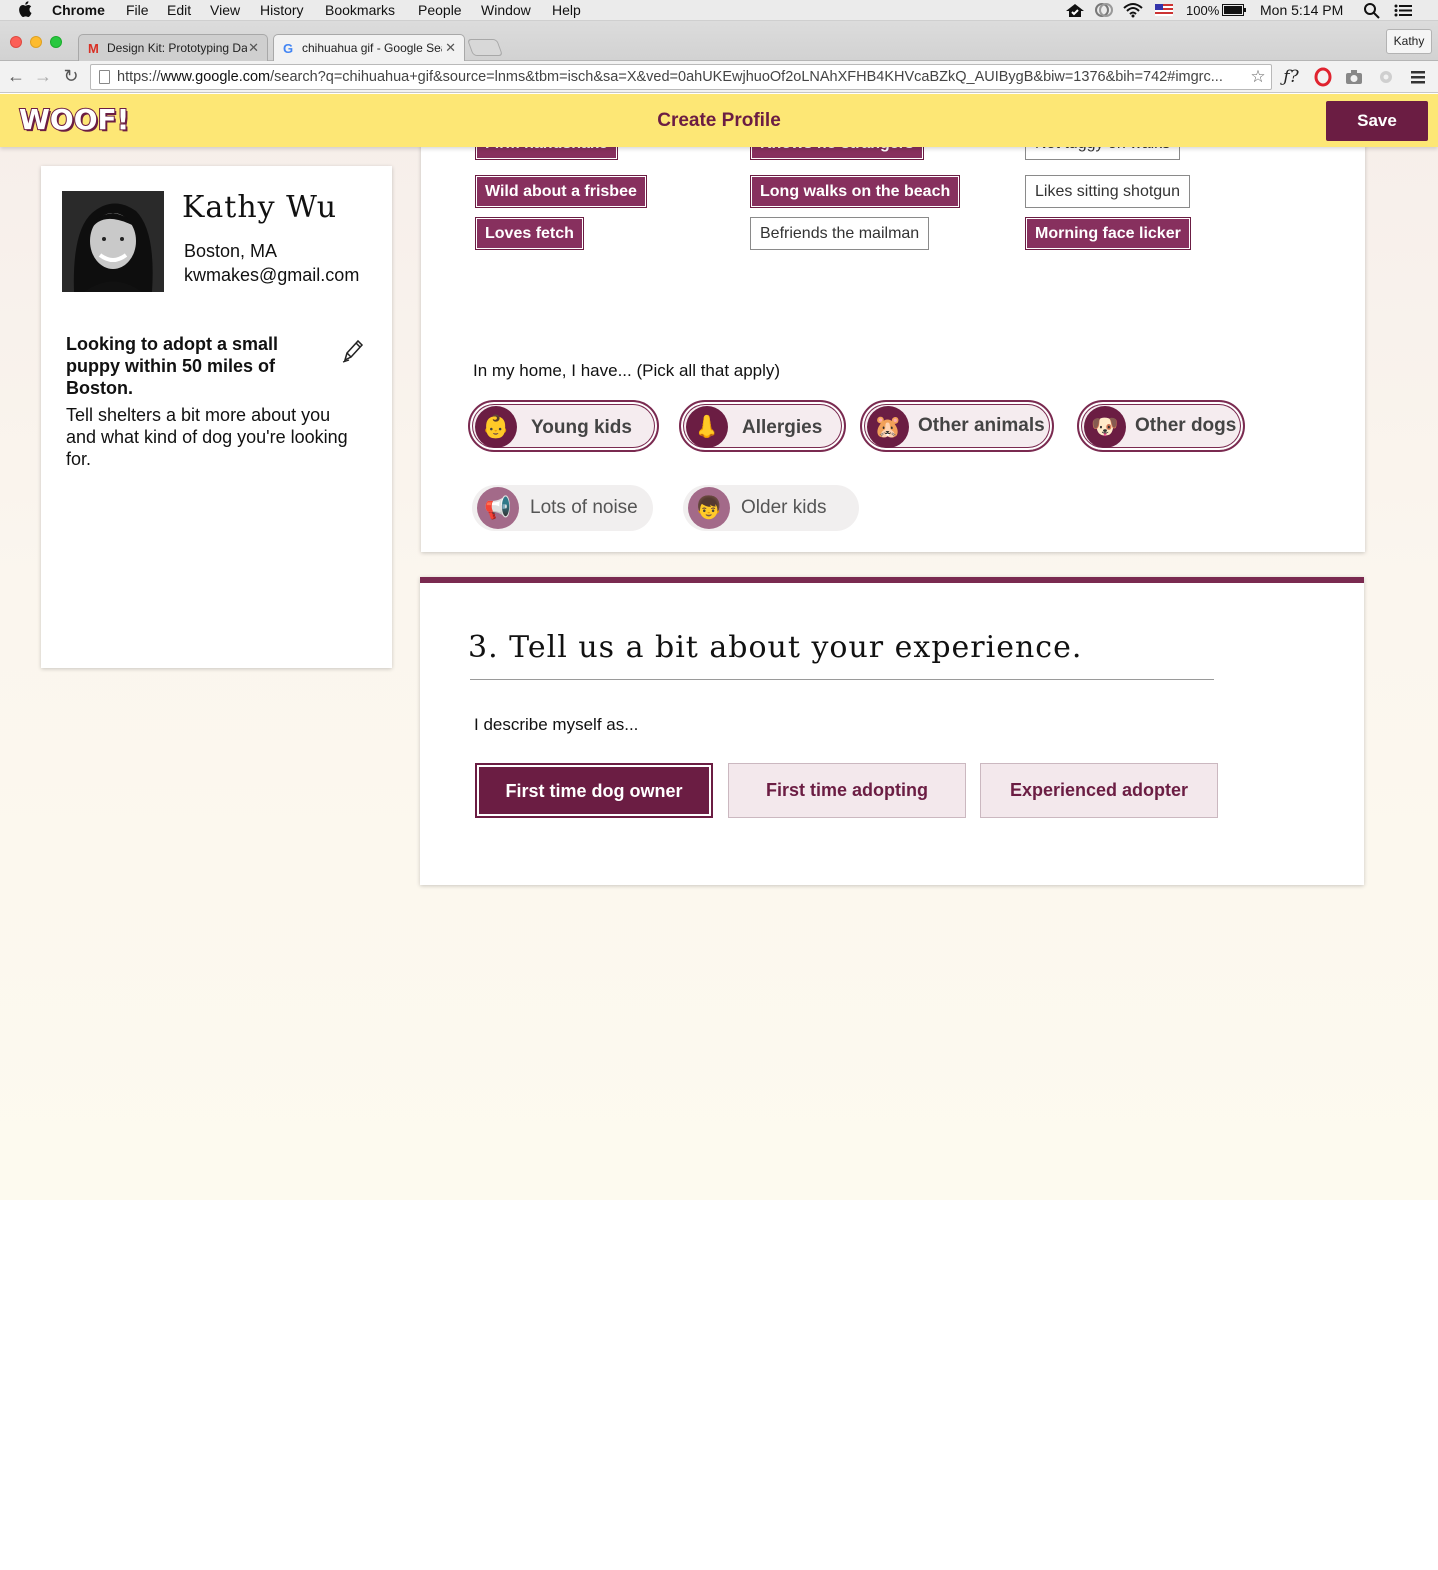  What do you see at coordinates (179, 10) in the screenshot?
I see `menu-edit: Edit` at bounding box center [179, 10].